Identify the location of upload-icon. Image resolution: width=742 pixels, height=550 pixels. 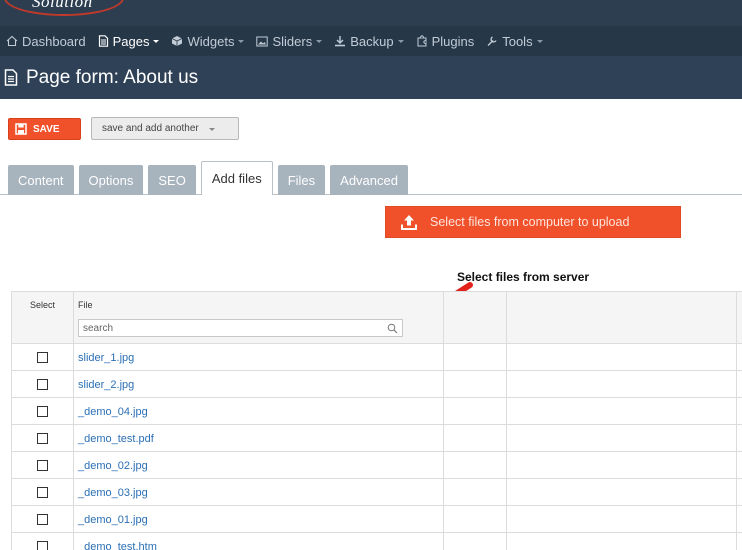
(409, 222).